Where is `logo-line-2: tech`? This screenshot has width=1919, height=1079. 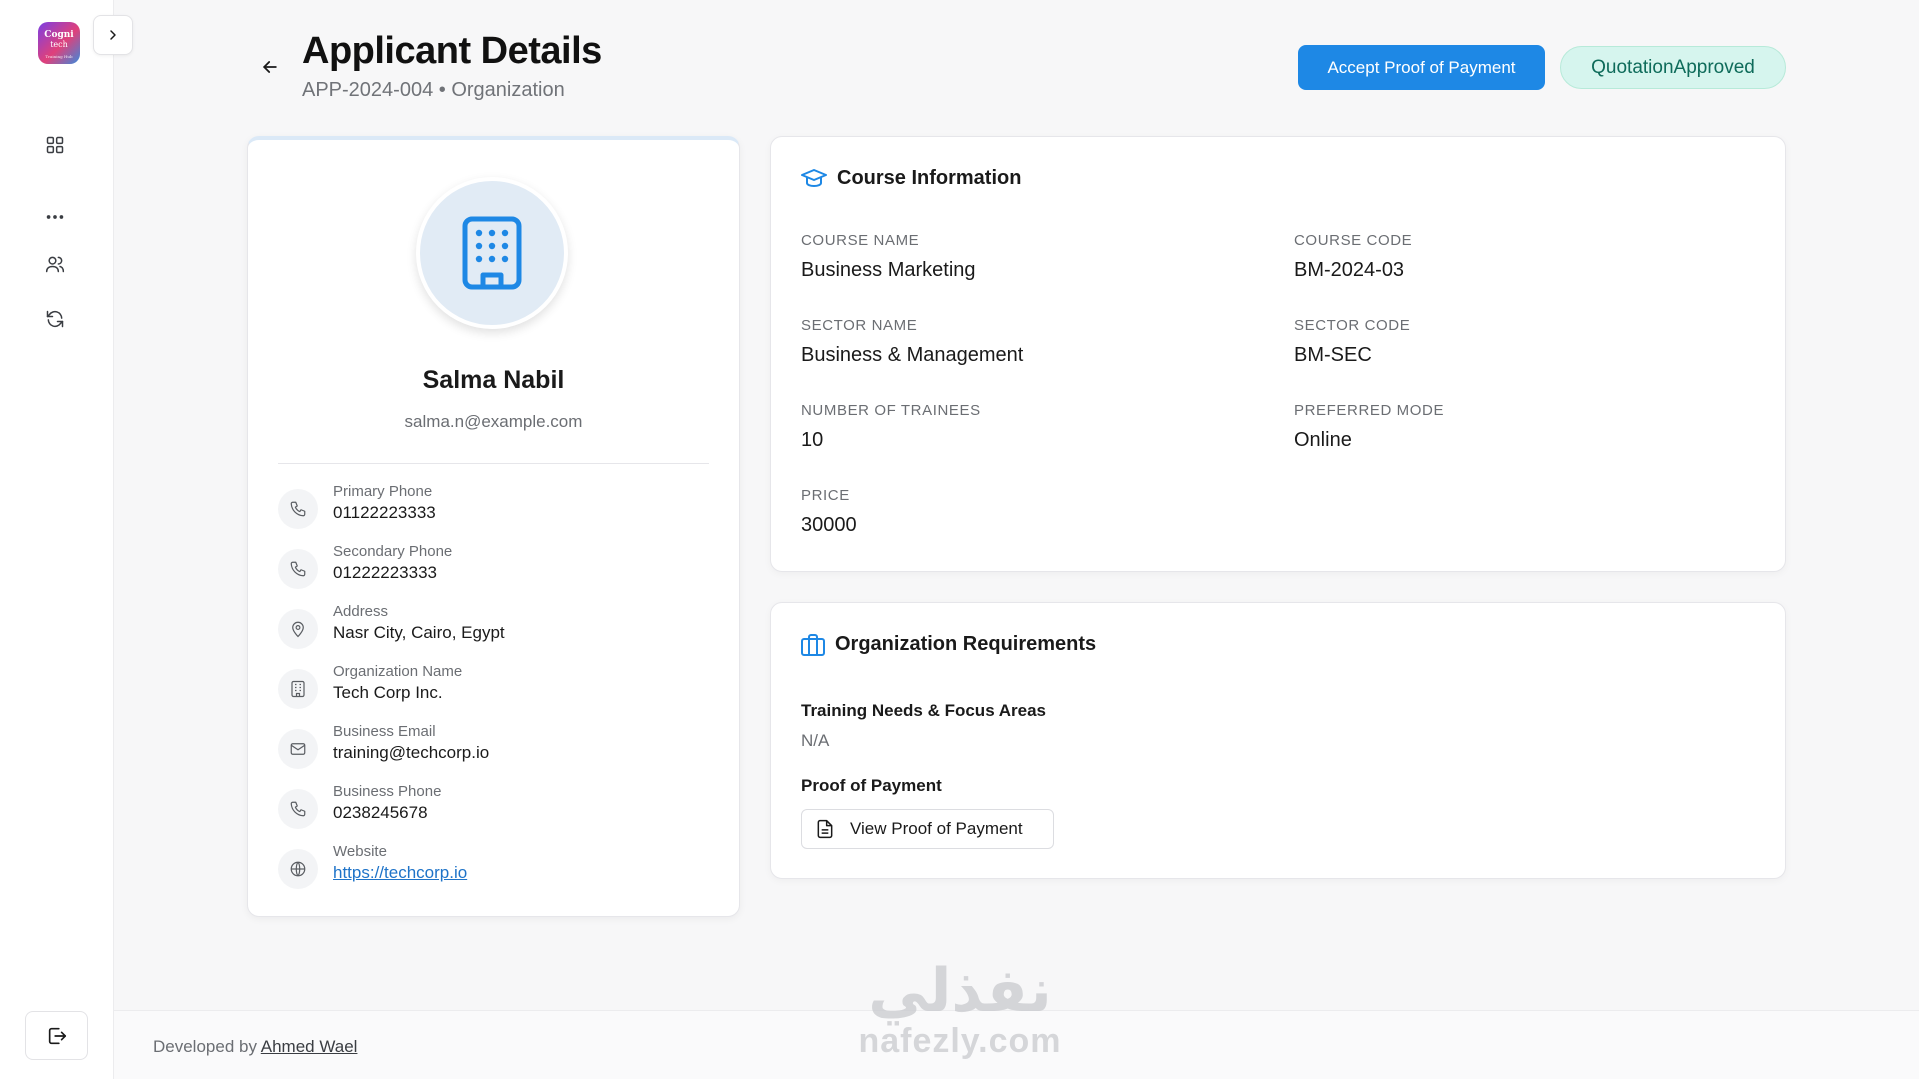 logo-line-2: tech is located at coordinates (59, 44).